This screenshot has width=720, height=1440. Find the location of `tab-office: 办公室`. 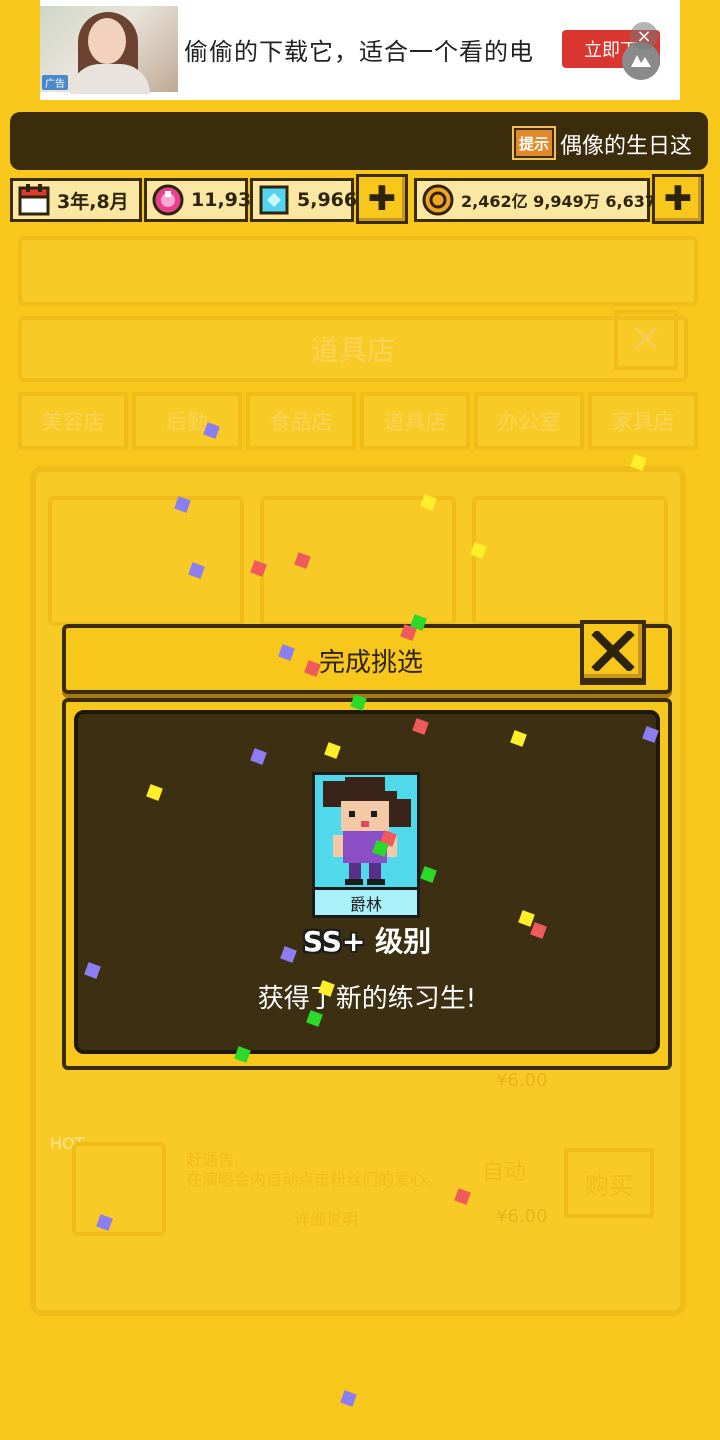

tab-office: 办公室 is located at coordinates (529, 421).